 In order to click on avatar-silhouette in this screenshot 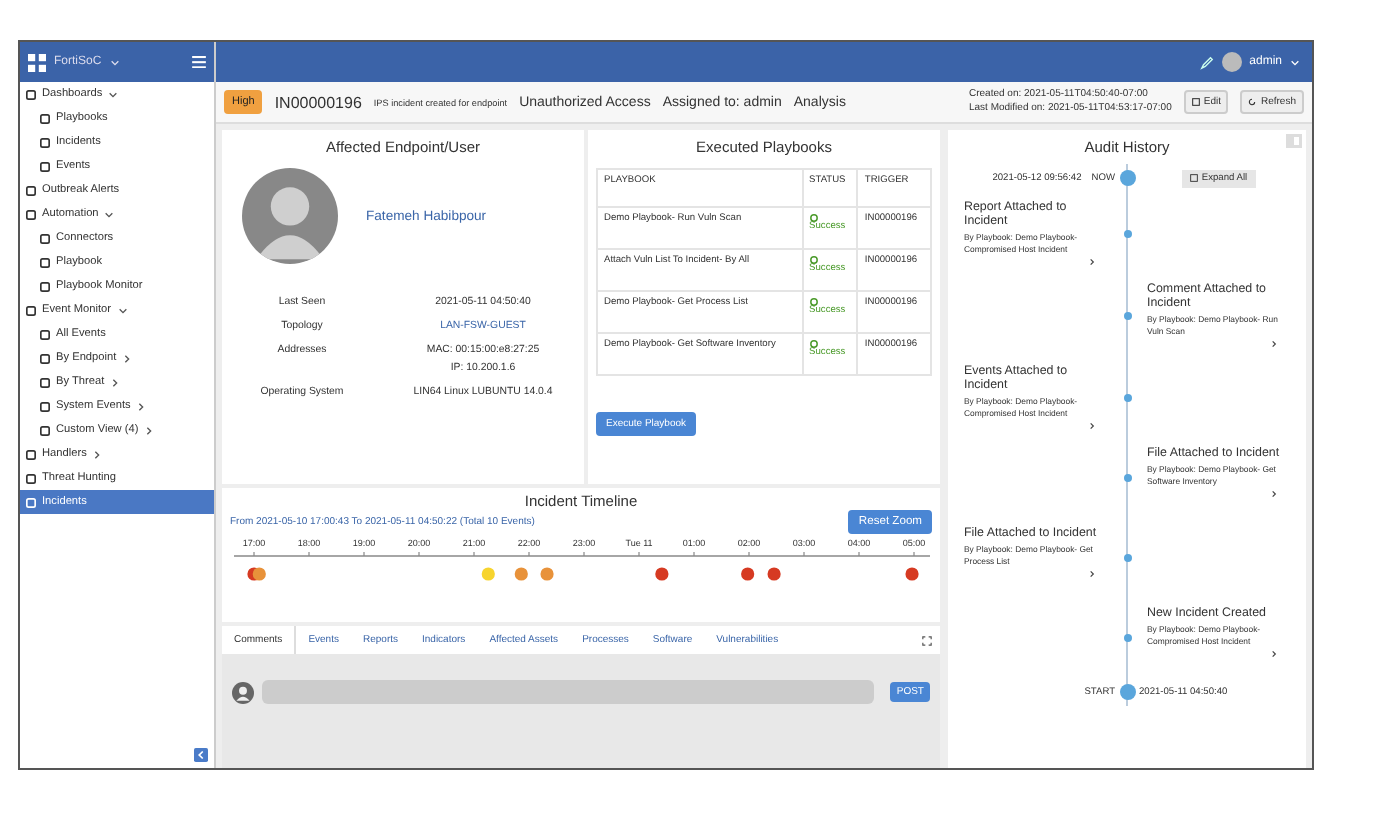, I will do `click(290, 216)`.